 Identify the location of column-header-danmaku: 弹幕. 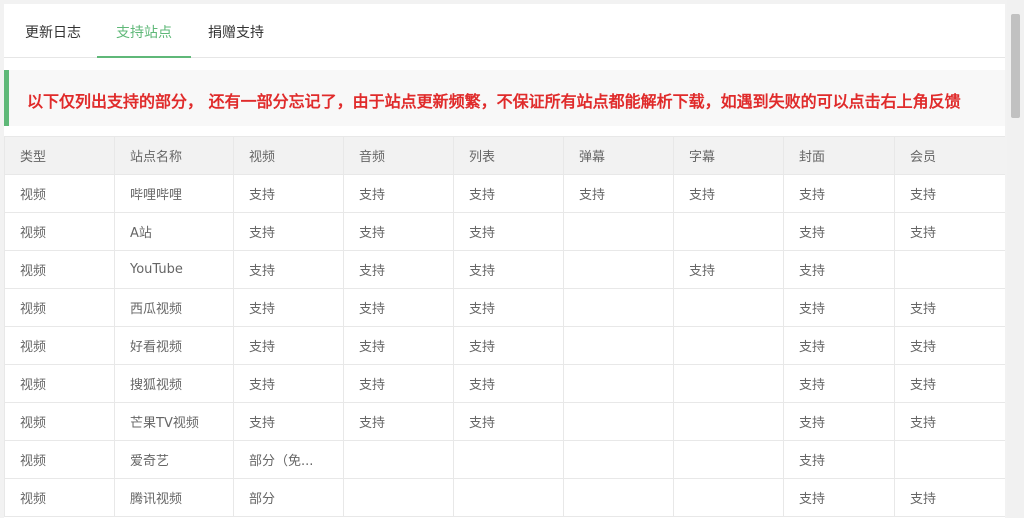
(618, 155).